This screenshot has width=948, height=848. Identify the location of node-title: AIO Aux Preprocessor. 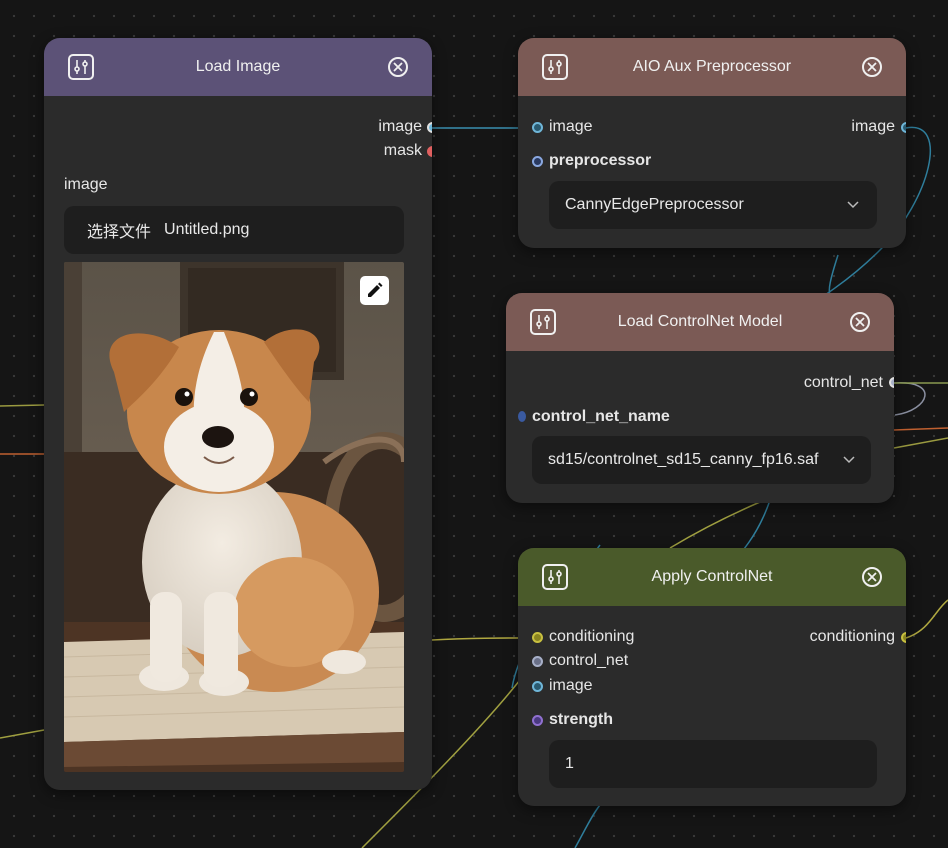
(712, 66).